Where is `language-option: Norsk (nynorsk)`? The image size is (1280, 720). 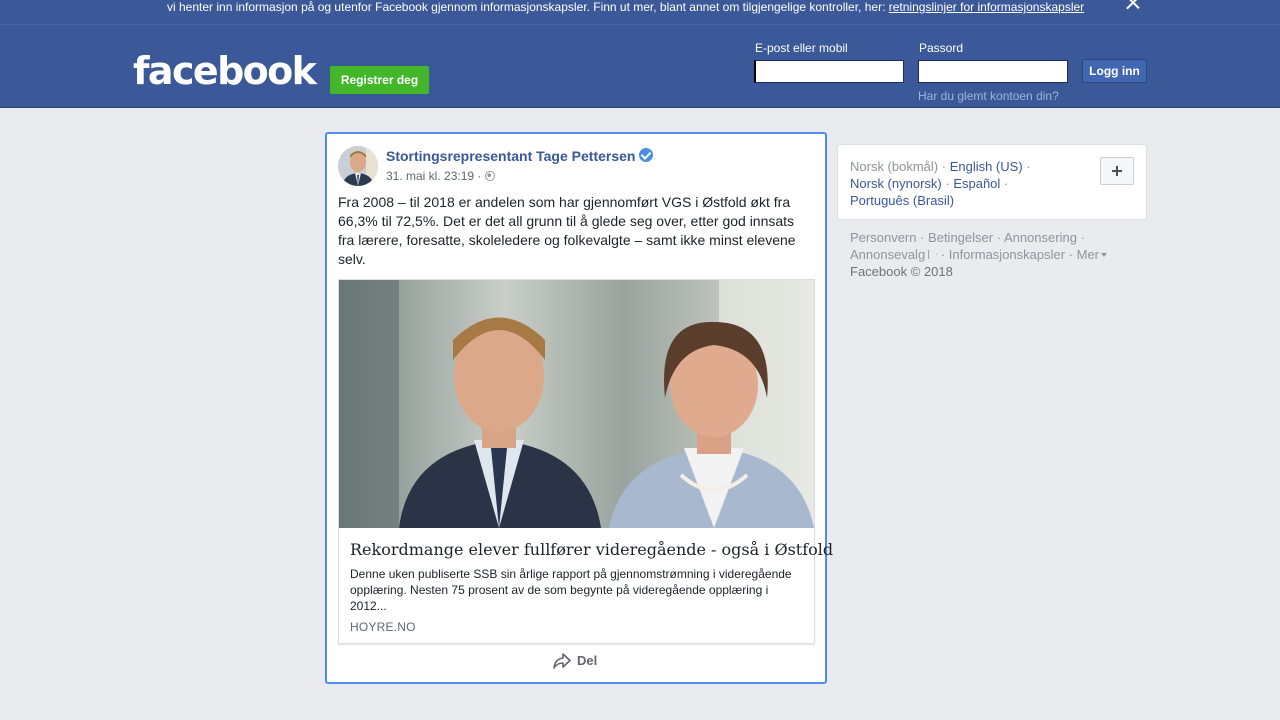
language-option: Norsk (nynorsk) is located at coordinates (896, 183).